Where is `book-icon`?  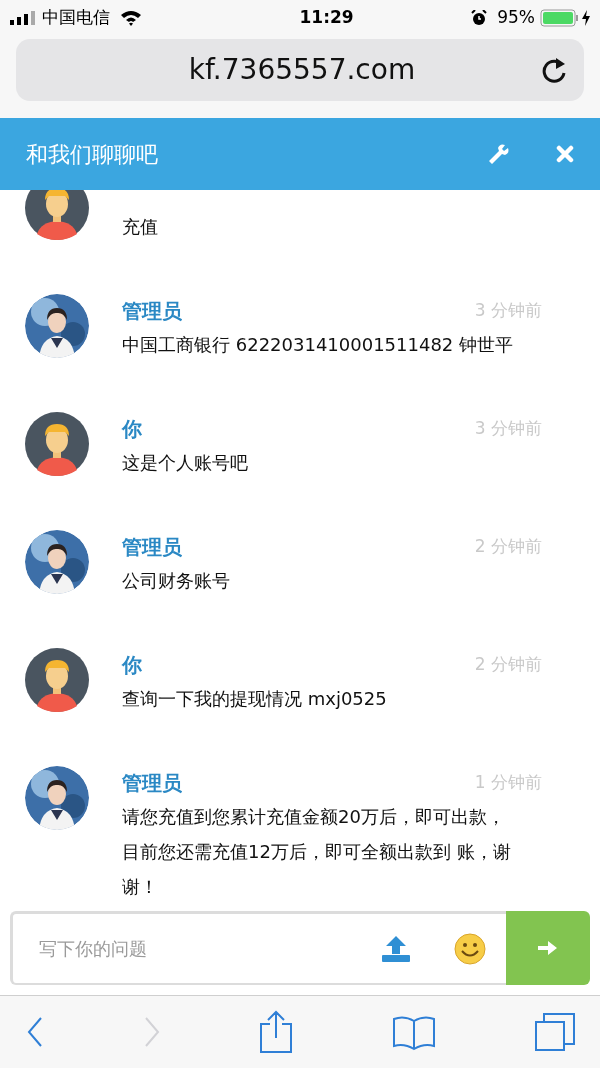 book-icon is located at coordinates (413, 1032).